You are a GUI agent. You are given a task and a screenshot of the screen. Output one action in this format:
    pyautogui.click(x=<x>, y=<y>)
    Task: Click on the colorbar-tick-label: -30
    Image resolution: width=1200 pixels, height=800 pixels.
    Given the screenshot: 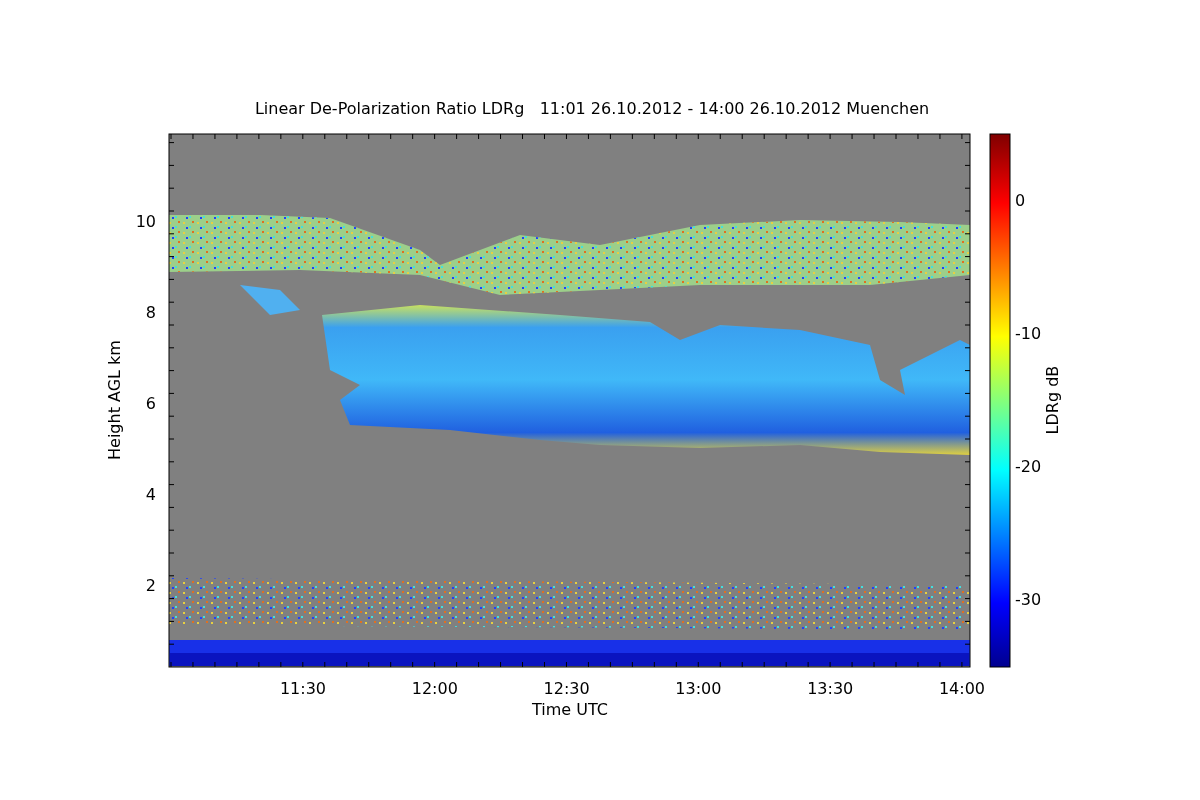 What is the action you would take?
    pyautogui.click(x=1028, y=599)
    